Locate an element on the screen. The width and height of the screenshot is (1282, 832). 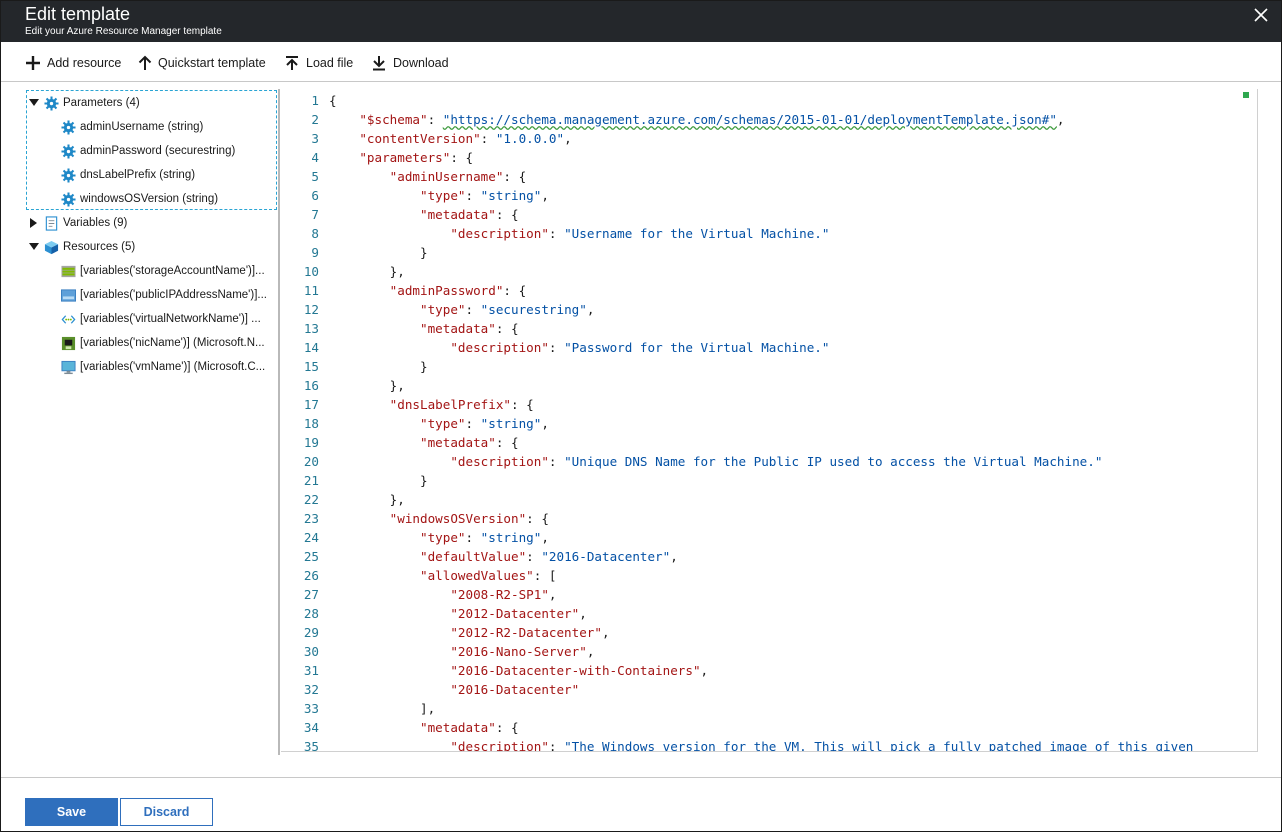
line-number: 30 is located at coordinates (311, 651).